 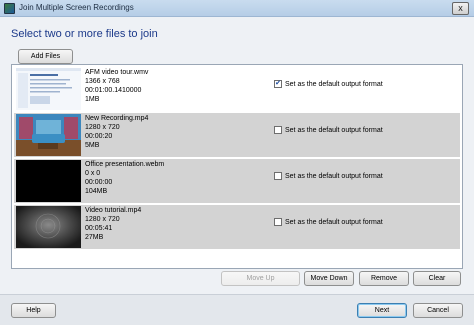 I want to click on window-title: Join Multiple Screen Recordings, so click(x=76, y=7).